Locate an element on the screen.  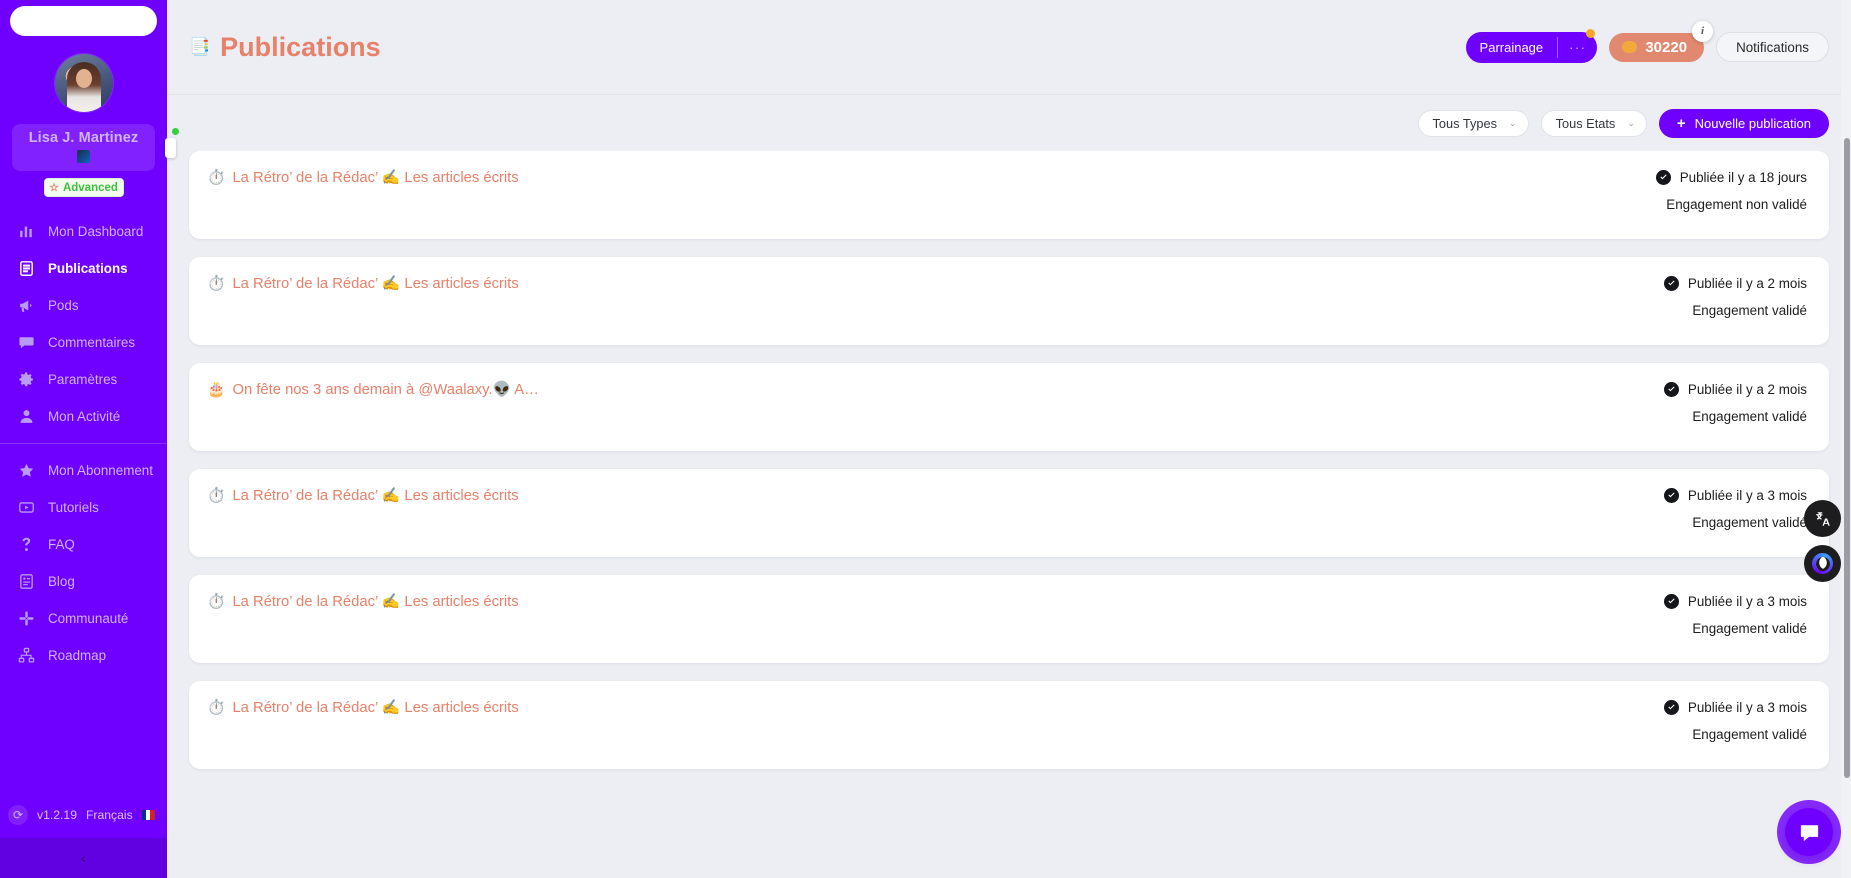
notifications-button: Notifications is located at coordinates (1772, 47).